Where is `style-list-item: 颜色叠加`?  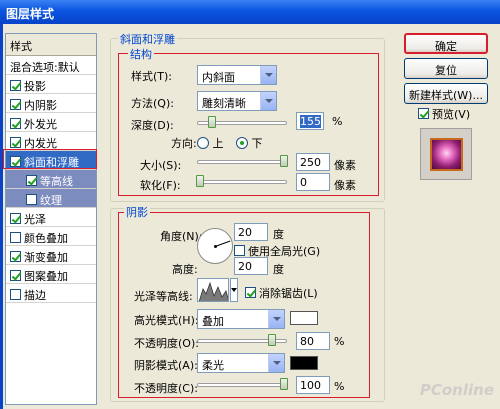 style-list-item: 颜色叠加 is located at coordinates (51, 236).